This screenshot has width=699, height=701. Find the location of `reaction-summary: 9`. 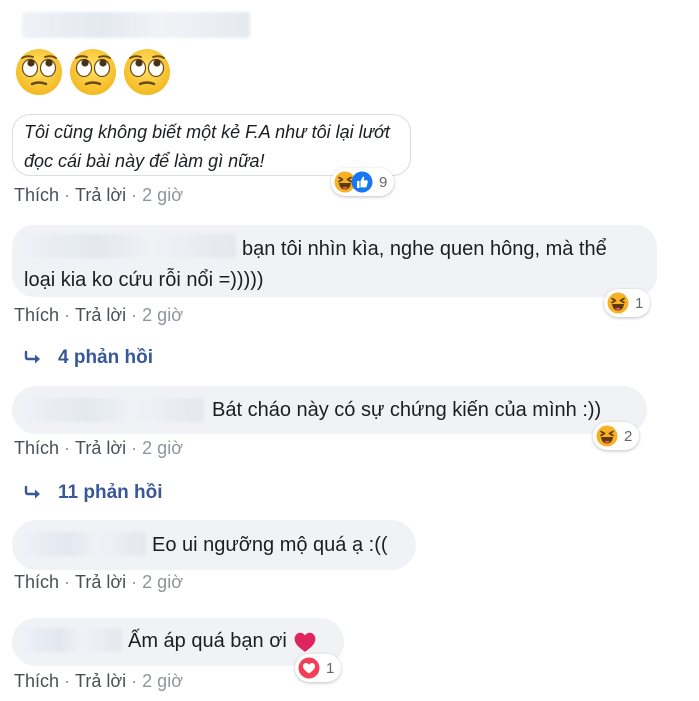

reaction-summary: 9 is located at coordinates (363, 182).